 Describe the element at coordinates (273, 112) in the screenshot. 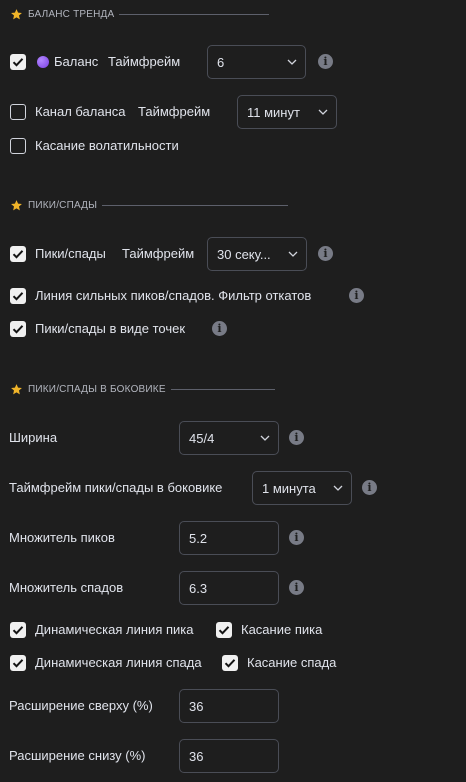

I see `select-value: 11 минут` at that location.